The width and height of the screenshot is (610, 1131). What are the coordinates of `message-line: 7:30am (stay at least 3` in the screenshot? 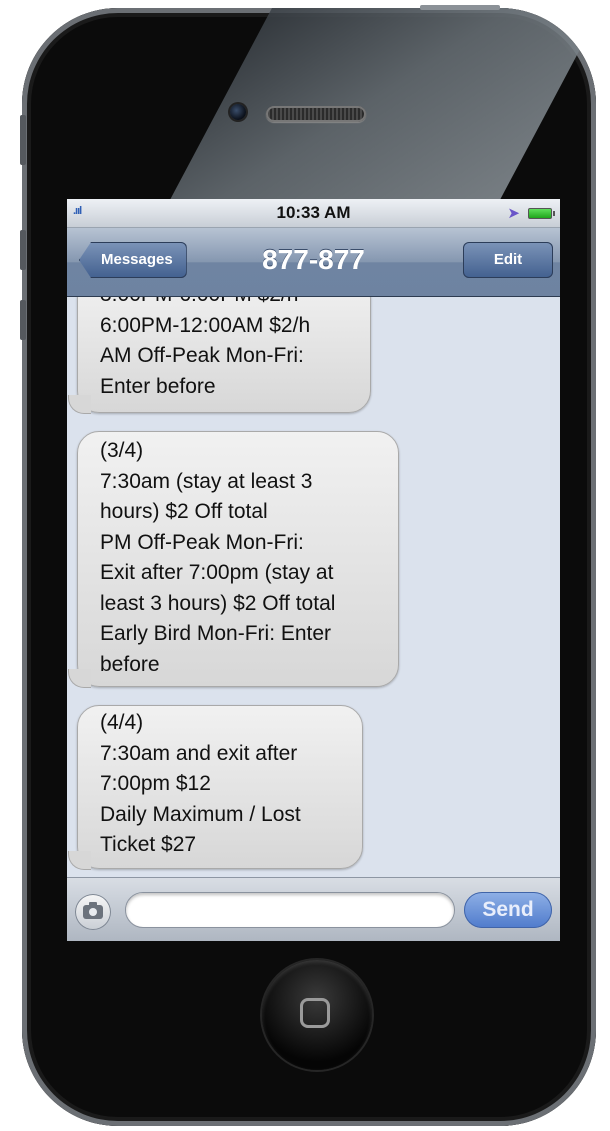 It's located at (206, 481).